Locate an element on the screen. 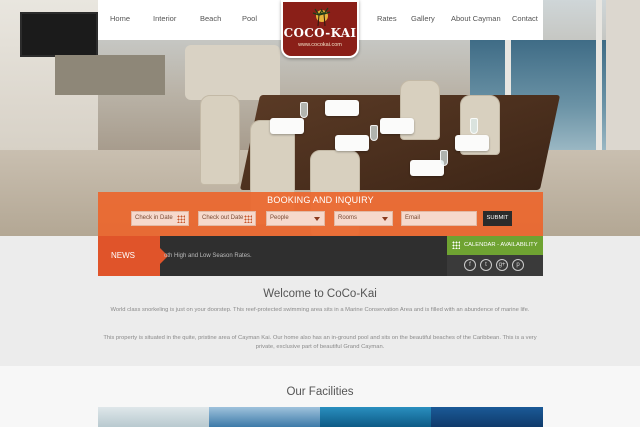 The height and width of the screenshot is (427, 640). check-out-date-input: Check out Date is located at coordinates (227, 218).